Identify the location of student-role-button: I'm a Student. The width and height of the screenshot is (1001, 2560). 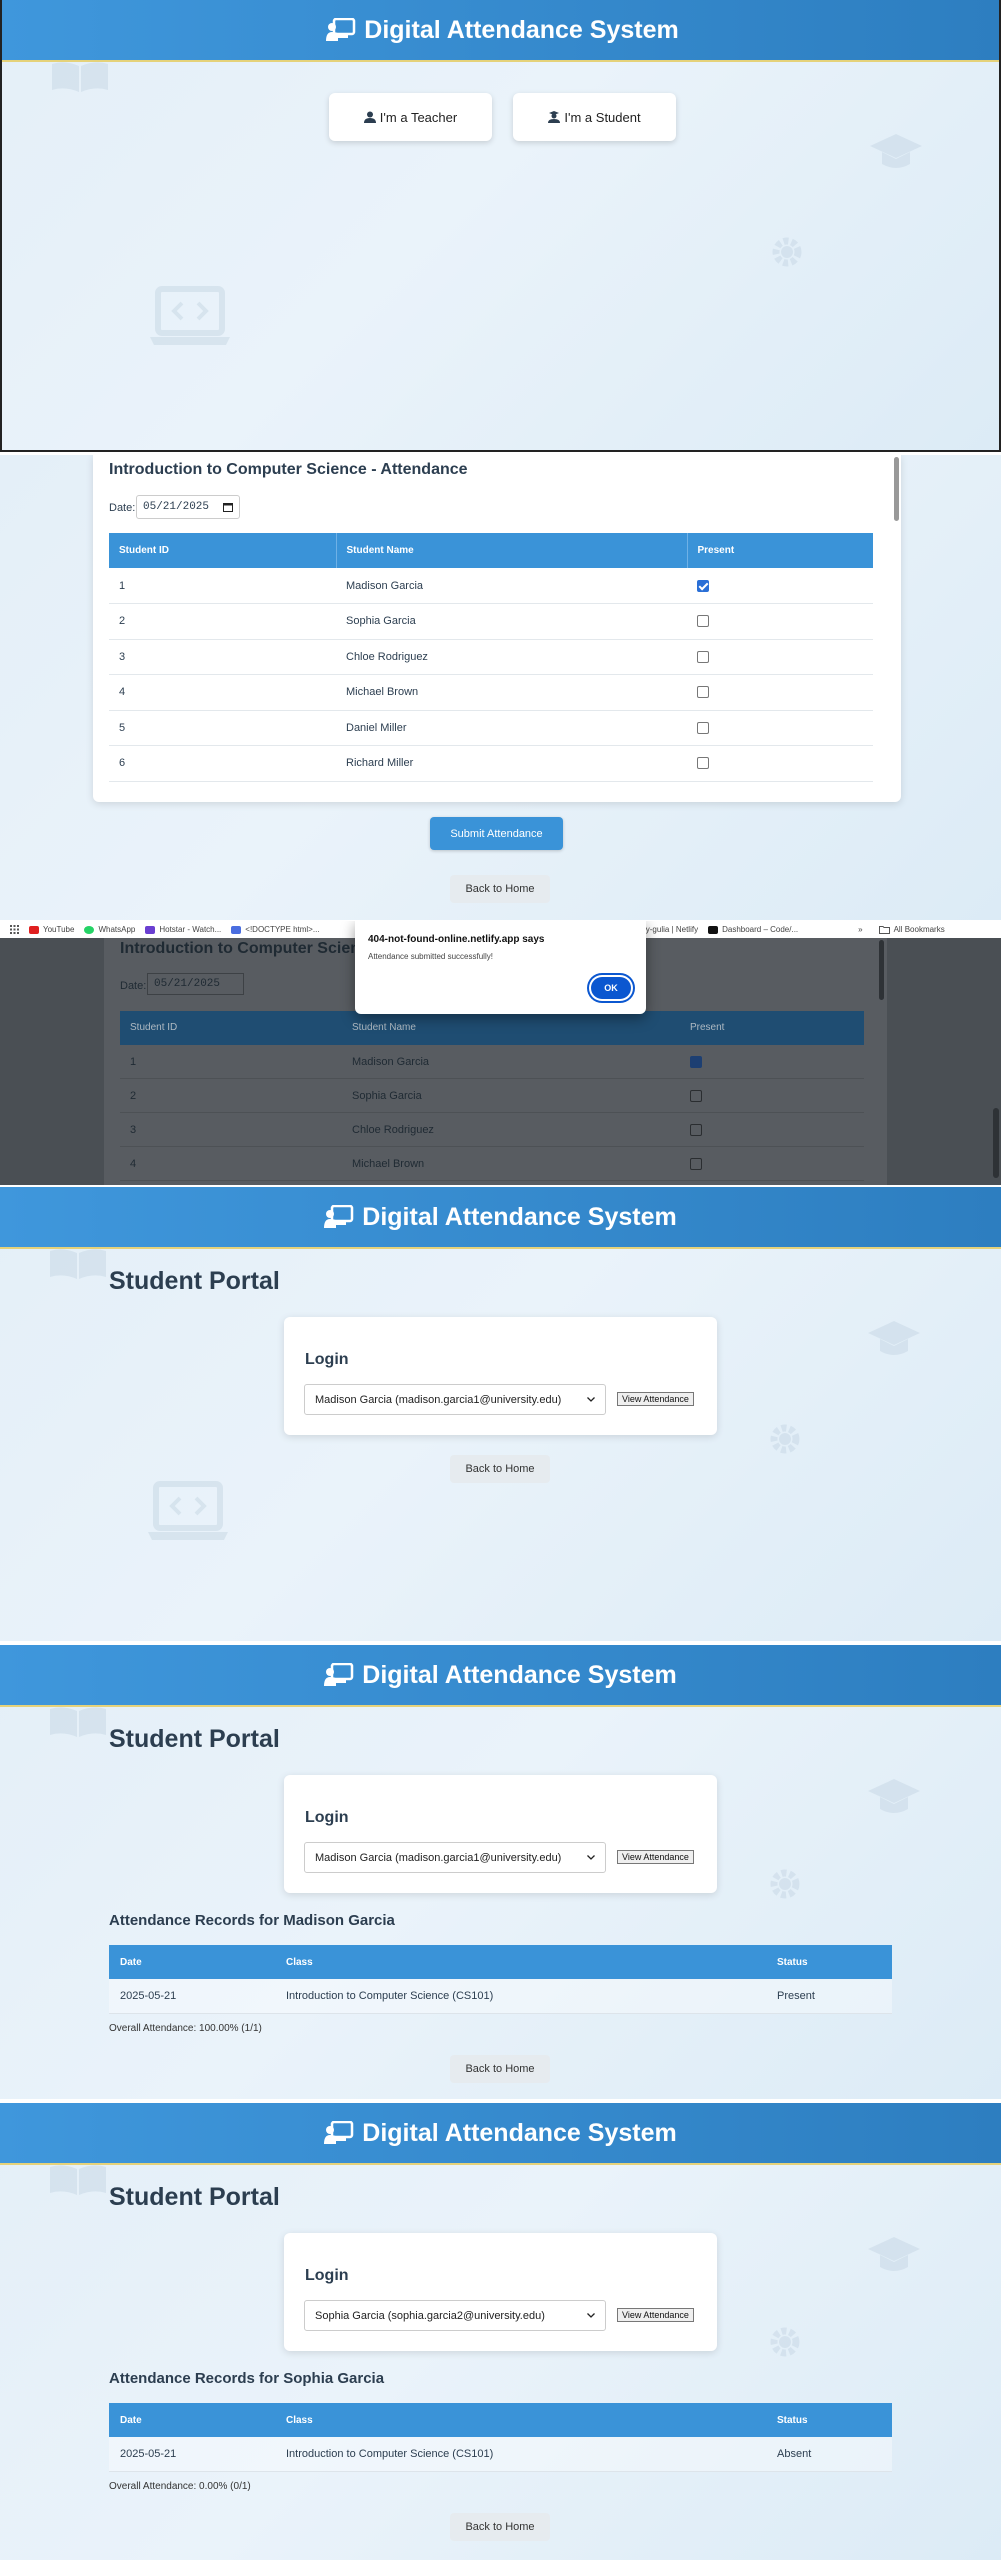
(594, 117).